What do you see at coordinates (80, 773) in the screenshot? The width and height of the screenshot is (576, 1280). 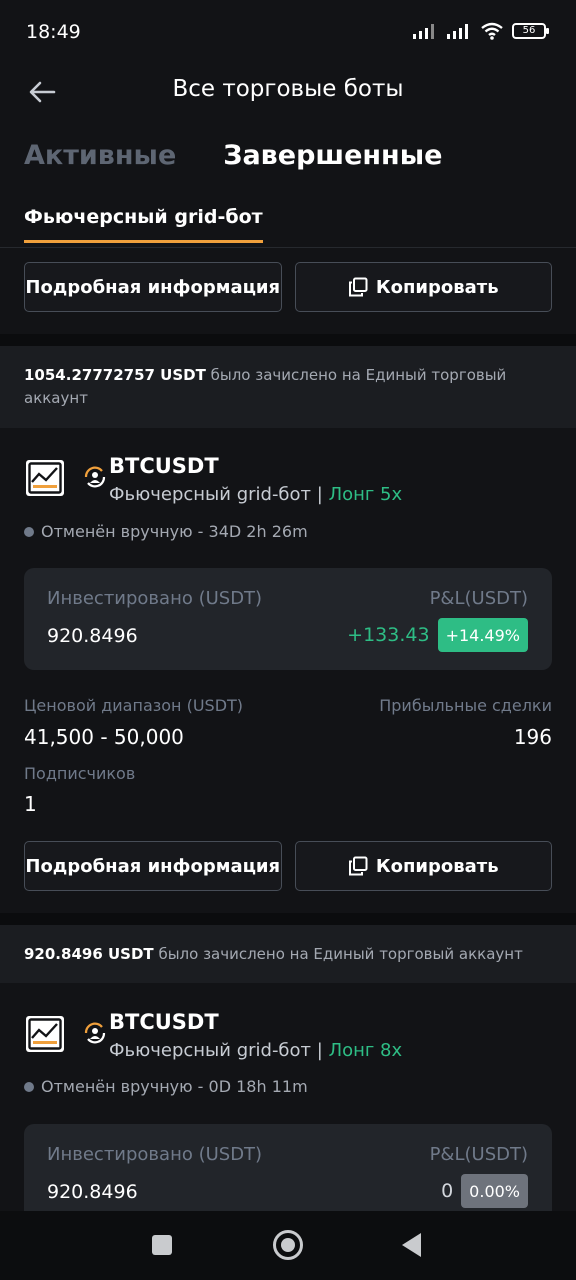 I see `subscribers-label: Подписчиков` at bounding box center [80, 773].